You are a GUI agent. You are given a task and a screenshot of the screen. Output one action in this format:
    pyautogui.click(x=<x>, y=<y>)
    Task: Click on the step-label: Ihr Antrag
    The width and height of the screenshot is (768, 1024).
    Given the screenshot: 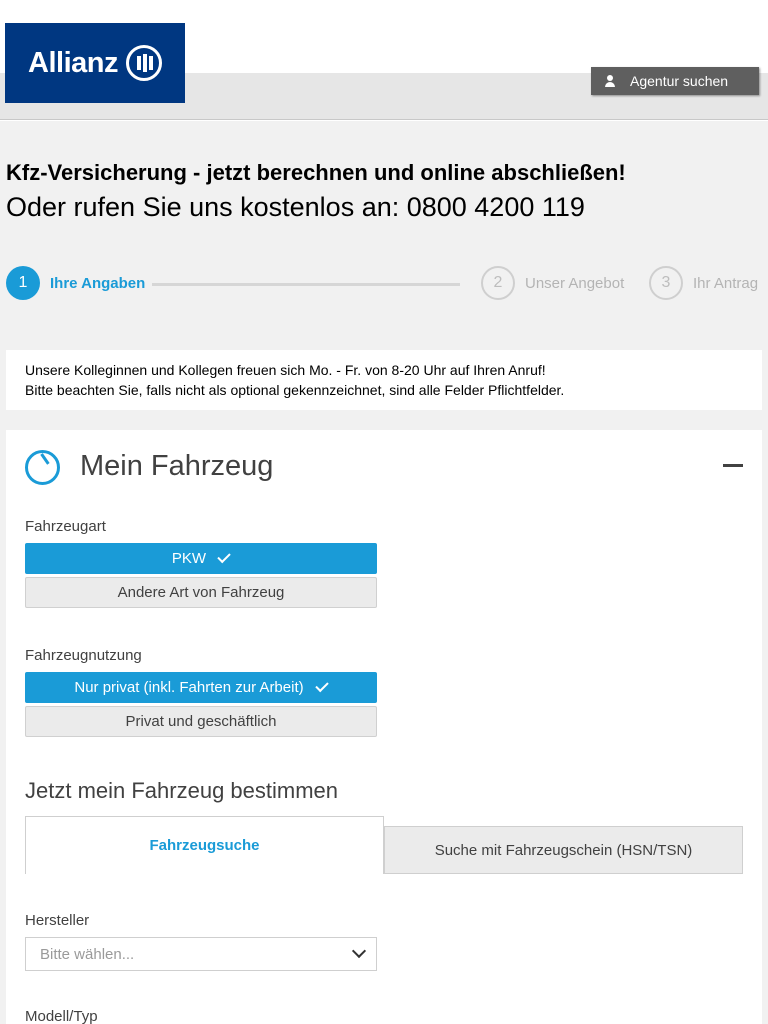 What is the action you would take?
    pyautogui.click(x=726, y=283)
    